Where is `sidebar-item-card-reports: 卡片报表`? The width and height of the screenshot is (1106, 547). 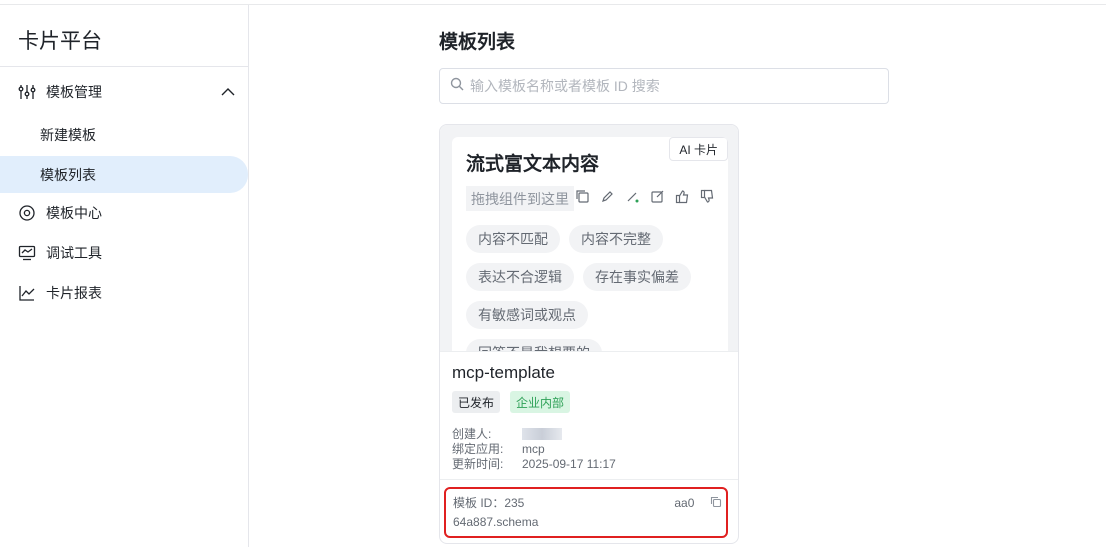
sidebar-item-card-reports: 卡片报表 is located at coordinates (124, 293).